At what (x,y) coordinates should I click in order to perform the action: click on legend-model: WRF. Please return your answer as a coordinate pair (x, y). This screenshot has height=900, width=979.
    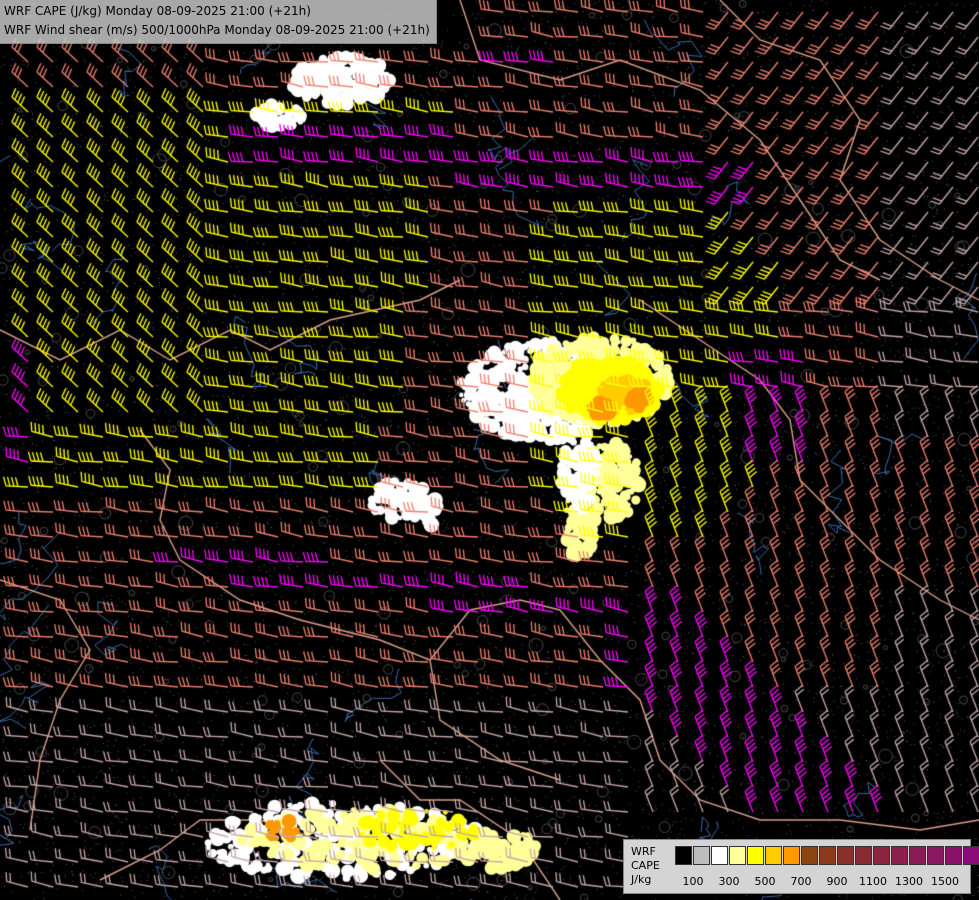
    Looking at the image, I should click on (643, 851).